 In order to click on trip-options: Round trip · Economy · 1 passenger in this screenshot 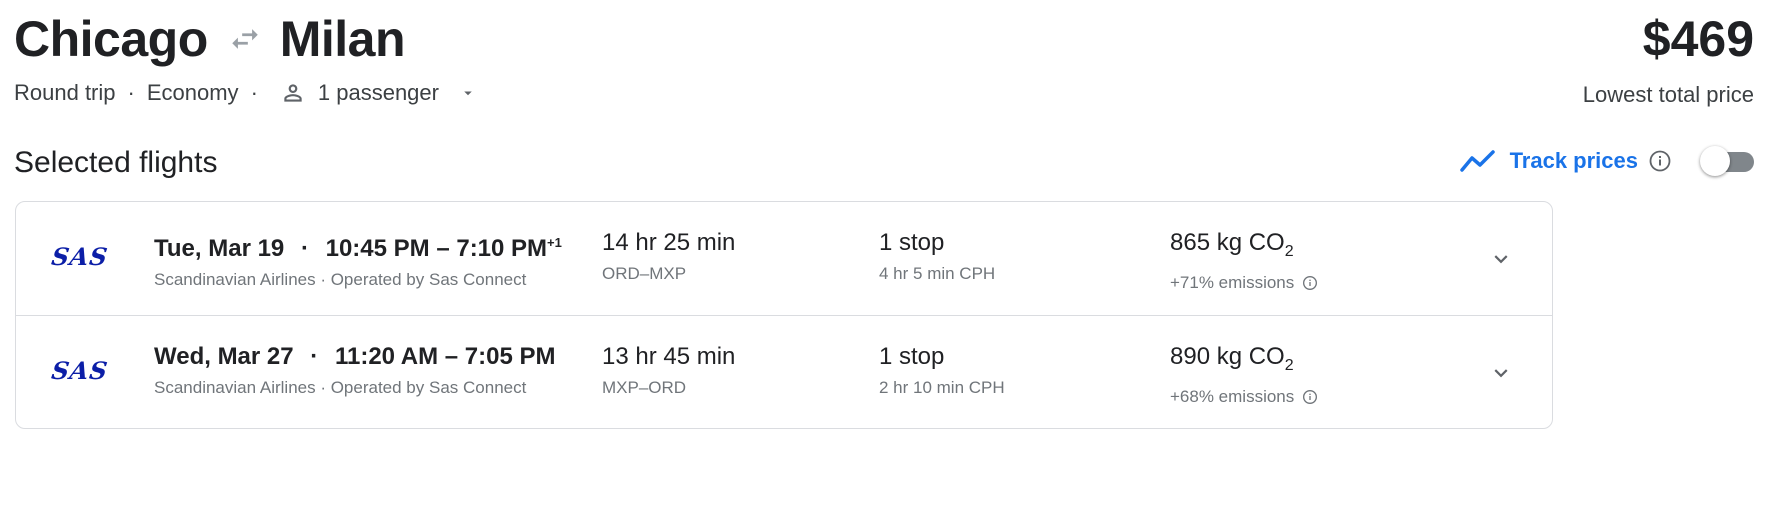, I will do `click(245, 93)`.